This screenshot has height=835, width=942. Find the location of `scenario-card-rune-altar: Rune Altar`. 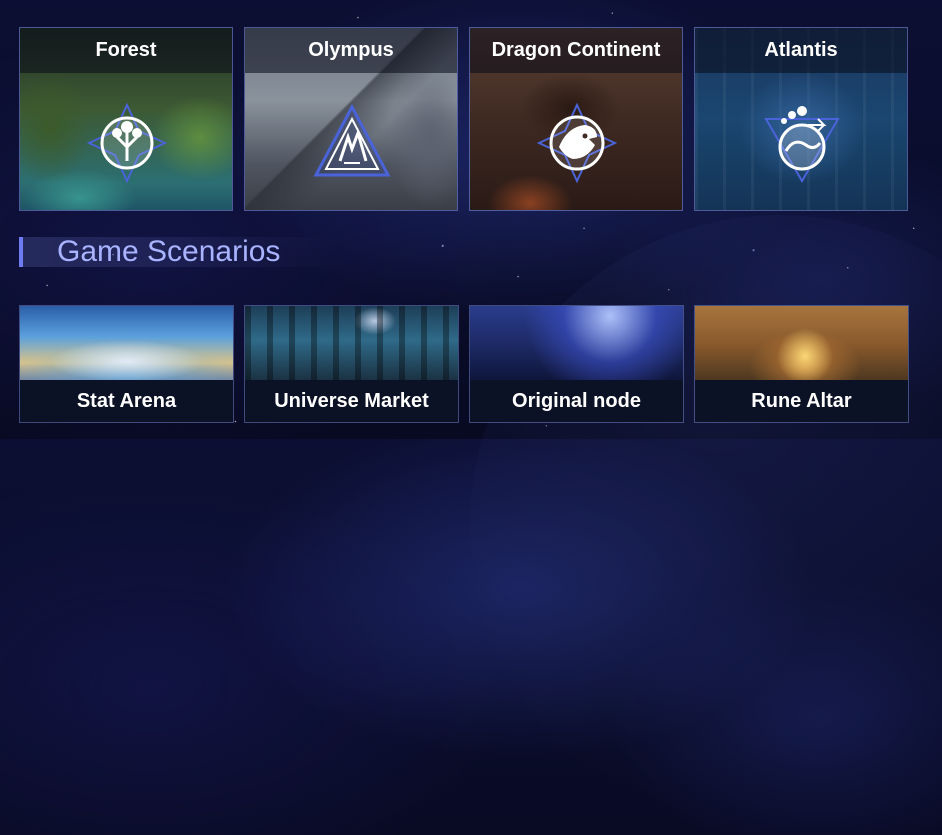

scenario-card-rune-altar: Rune Altar is located at coordinates (801, 364).